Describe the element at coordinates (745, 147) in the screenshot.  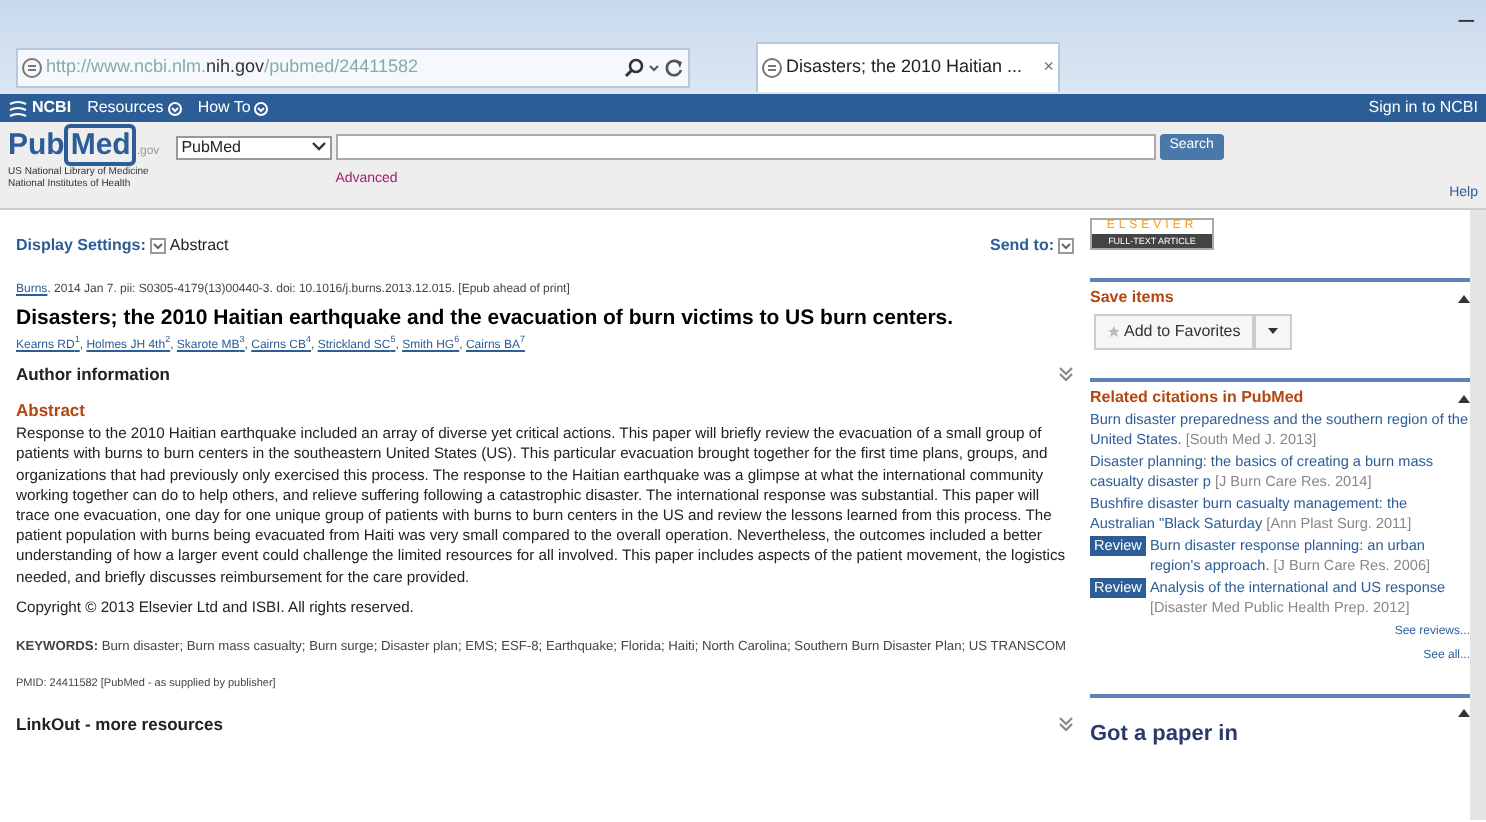
I see `search-field` at that location.